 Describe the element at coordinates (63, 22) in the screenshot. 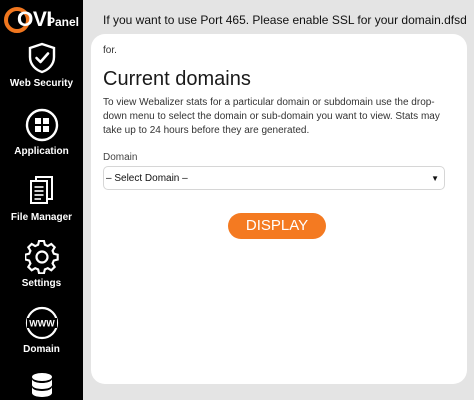

I see `logo-subtext: Panel` at that location.